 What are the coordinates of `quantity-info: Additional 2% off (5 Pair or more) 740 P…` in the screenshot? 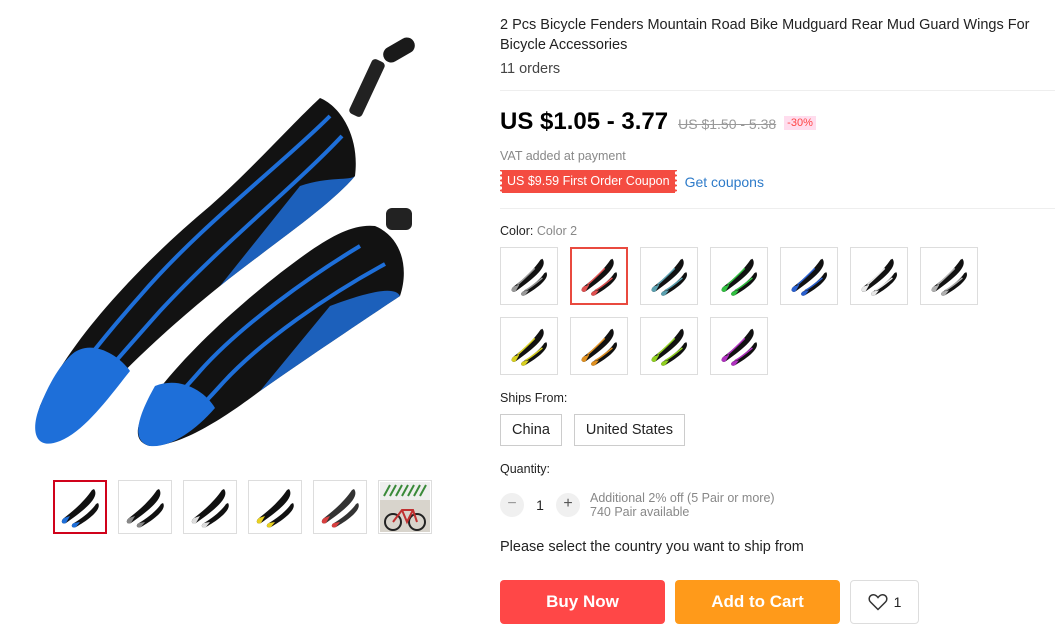 It's located at (682, 505).